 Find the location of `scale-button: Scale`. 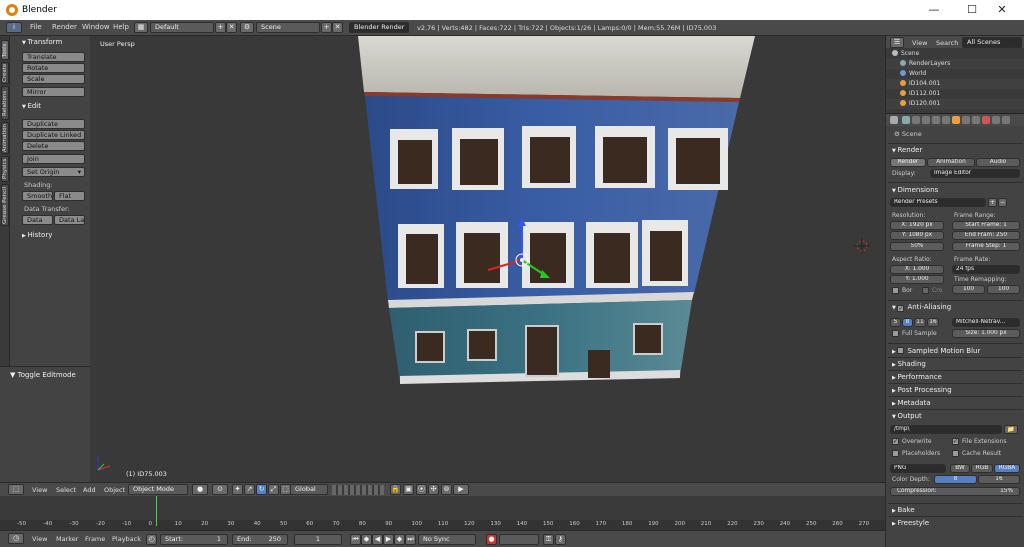

scale-button: Scale is located at coordinates (53, 79).